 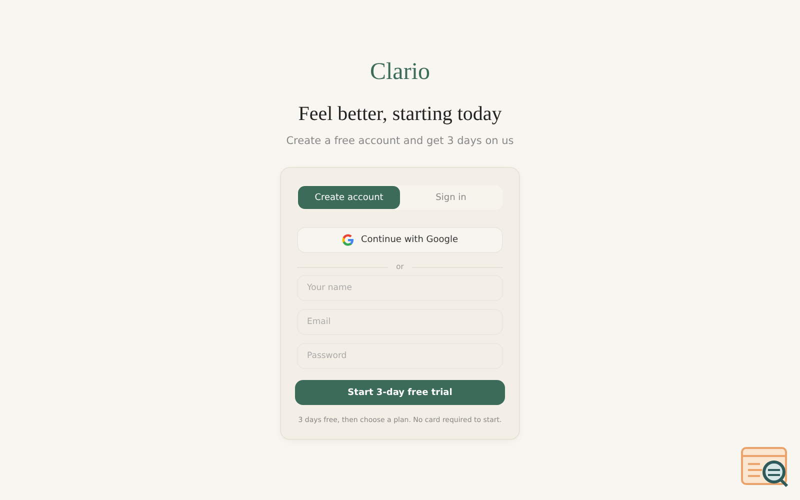 What do you see at coordinates (400, 392) in the screenshot?
I see `start-trial-button: Start 3-day free trial` at bounding box center [400, 392].